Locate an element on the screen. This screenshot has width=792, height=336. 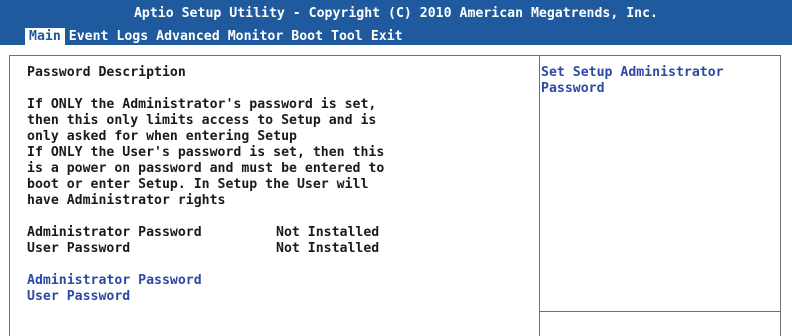
menu-tab-exit: Exit is located at coordinates (387, 36).